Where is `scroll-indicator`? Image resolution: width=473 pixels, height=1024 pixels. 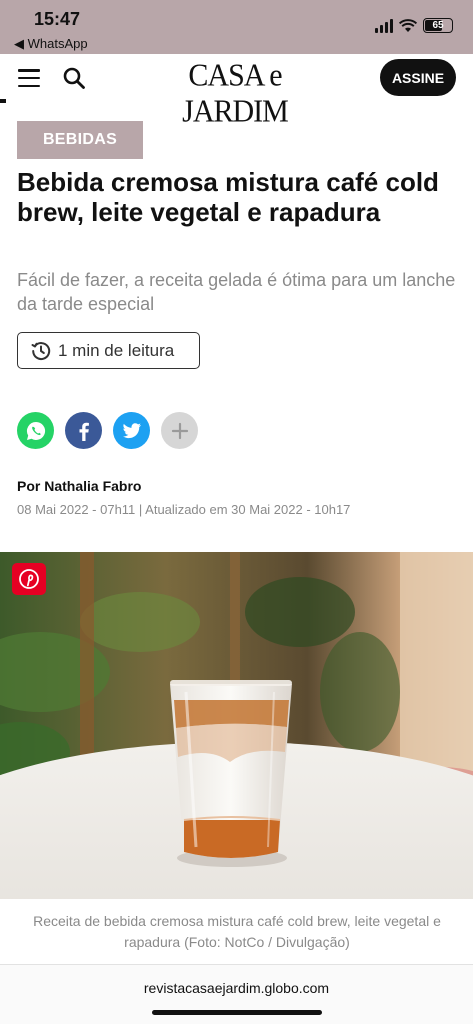 scroll-indicator is located at coordinates (3, 101).